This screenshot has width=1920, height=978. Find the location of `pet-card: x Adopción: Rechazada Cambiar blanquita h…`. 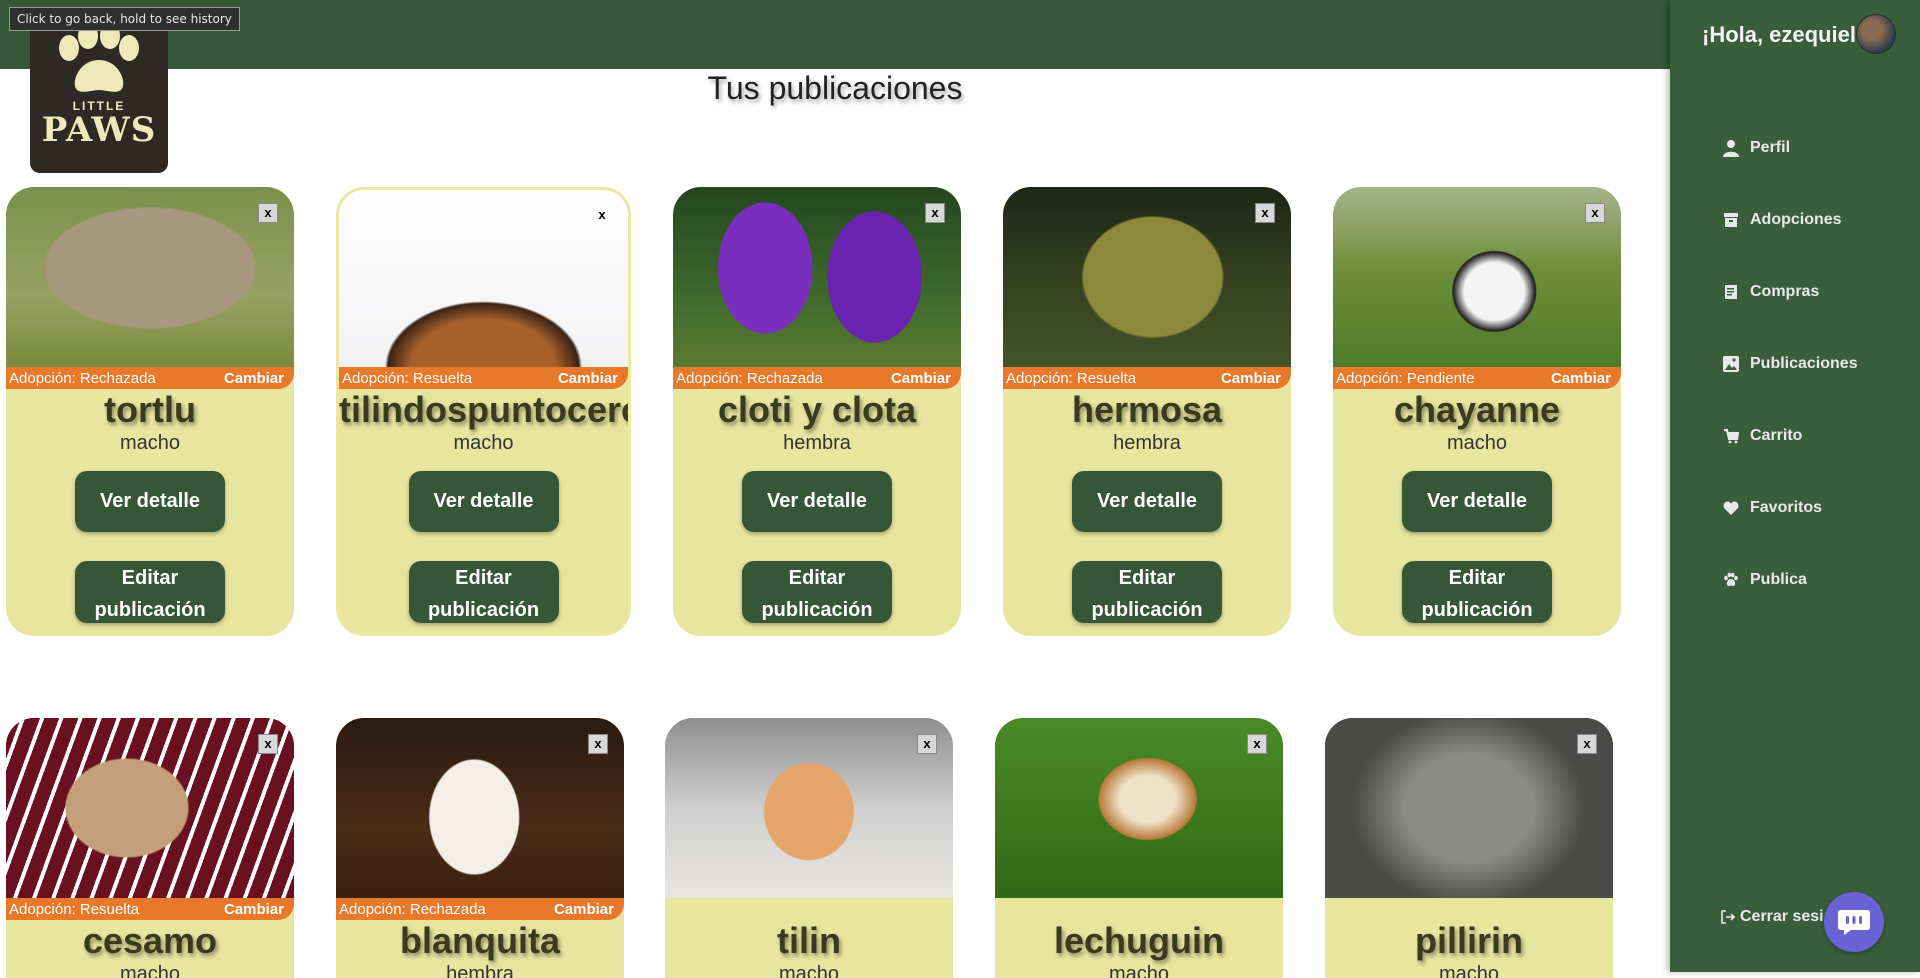

pet-card: x Adopción: Rechazada Cambiar blanquita h… is located at coordinates (480, 848).